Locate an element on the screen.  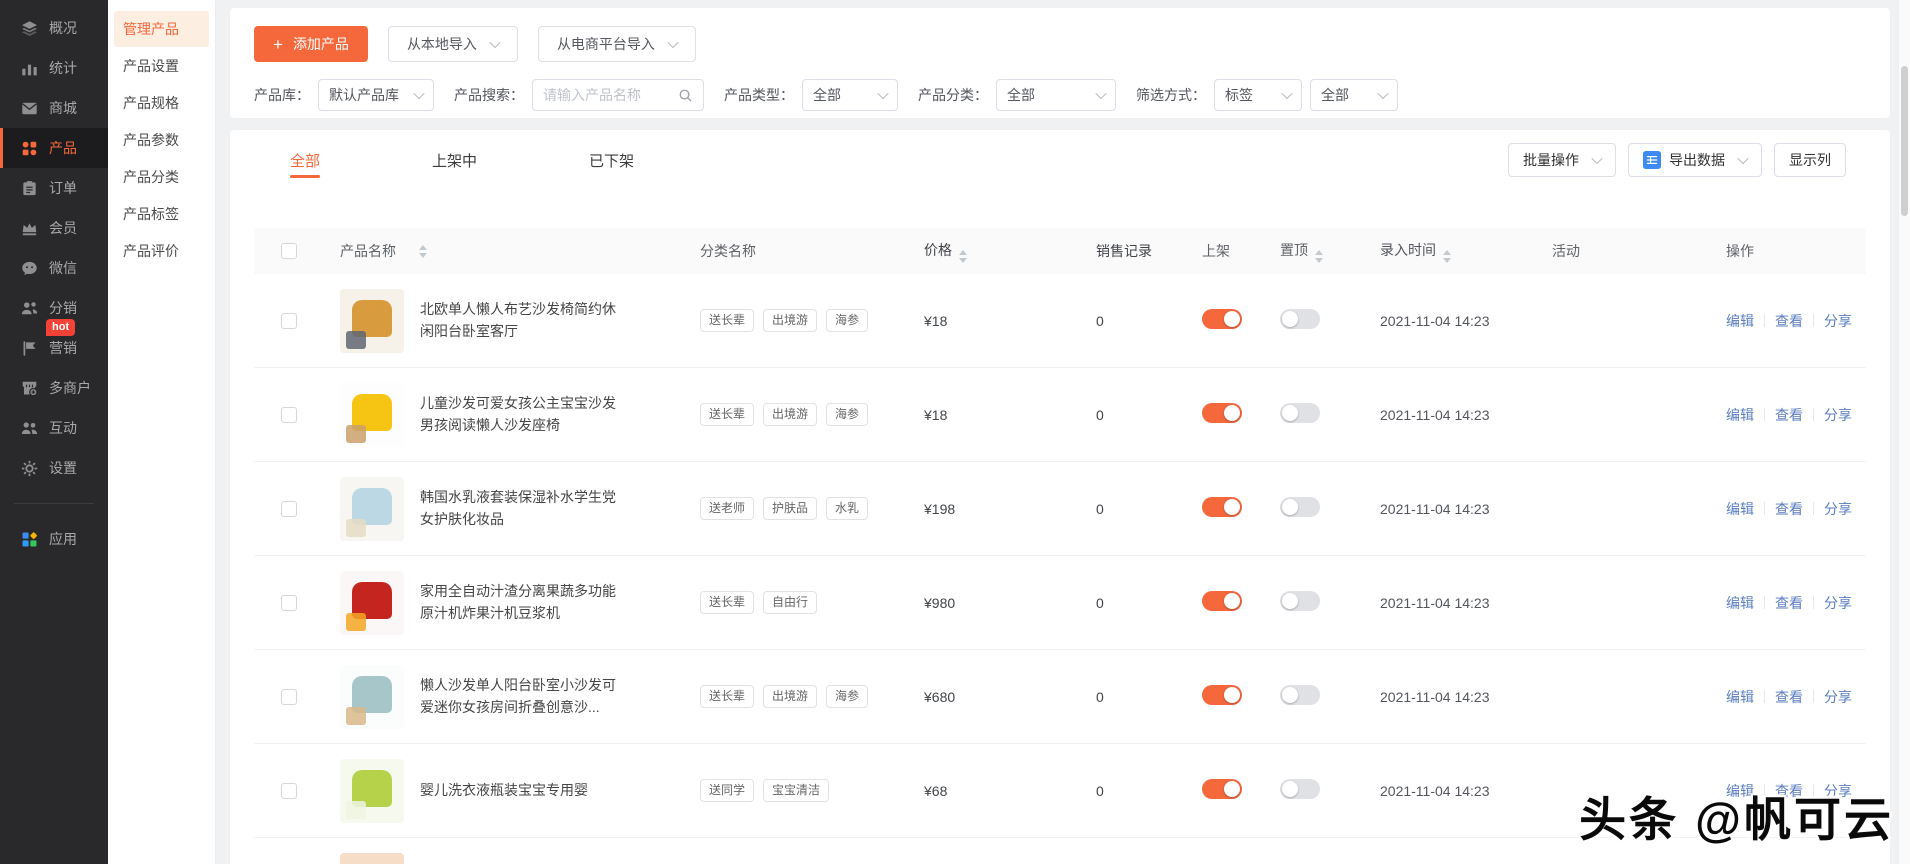
add-product-button: + 添加产品 is located at coordinates (311, 44).